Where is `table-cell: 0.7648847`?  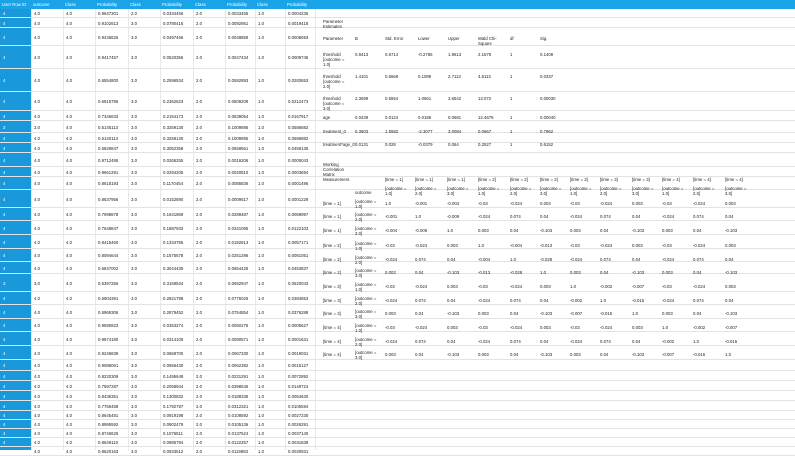
table-cell: 0.7648847 is located at coordinates (108, 228).